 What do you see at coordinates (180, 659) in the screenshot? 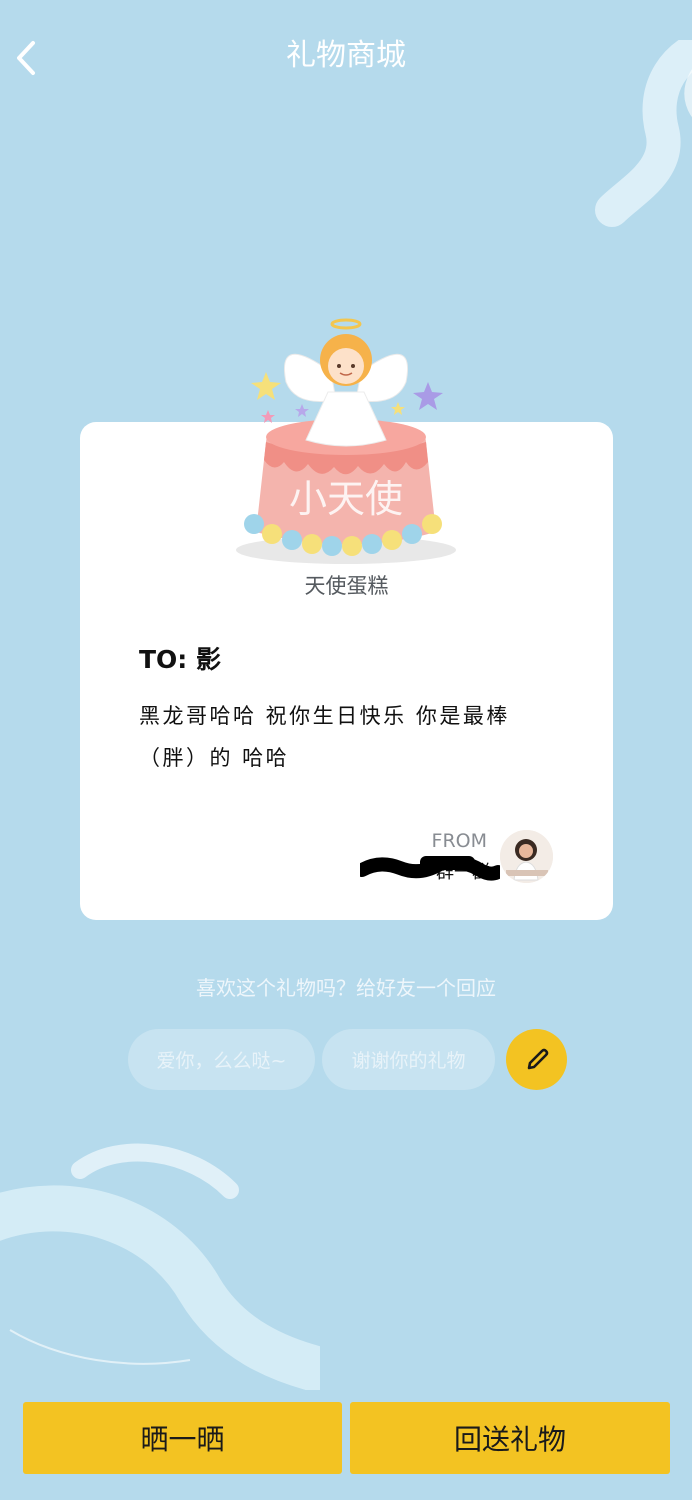
I see `recipient-line: TO: 影` at bounding box center [180, 659].